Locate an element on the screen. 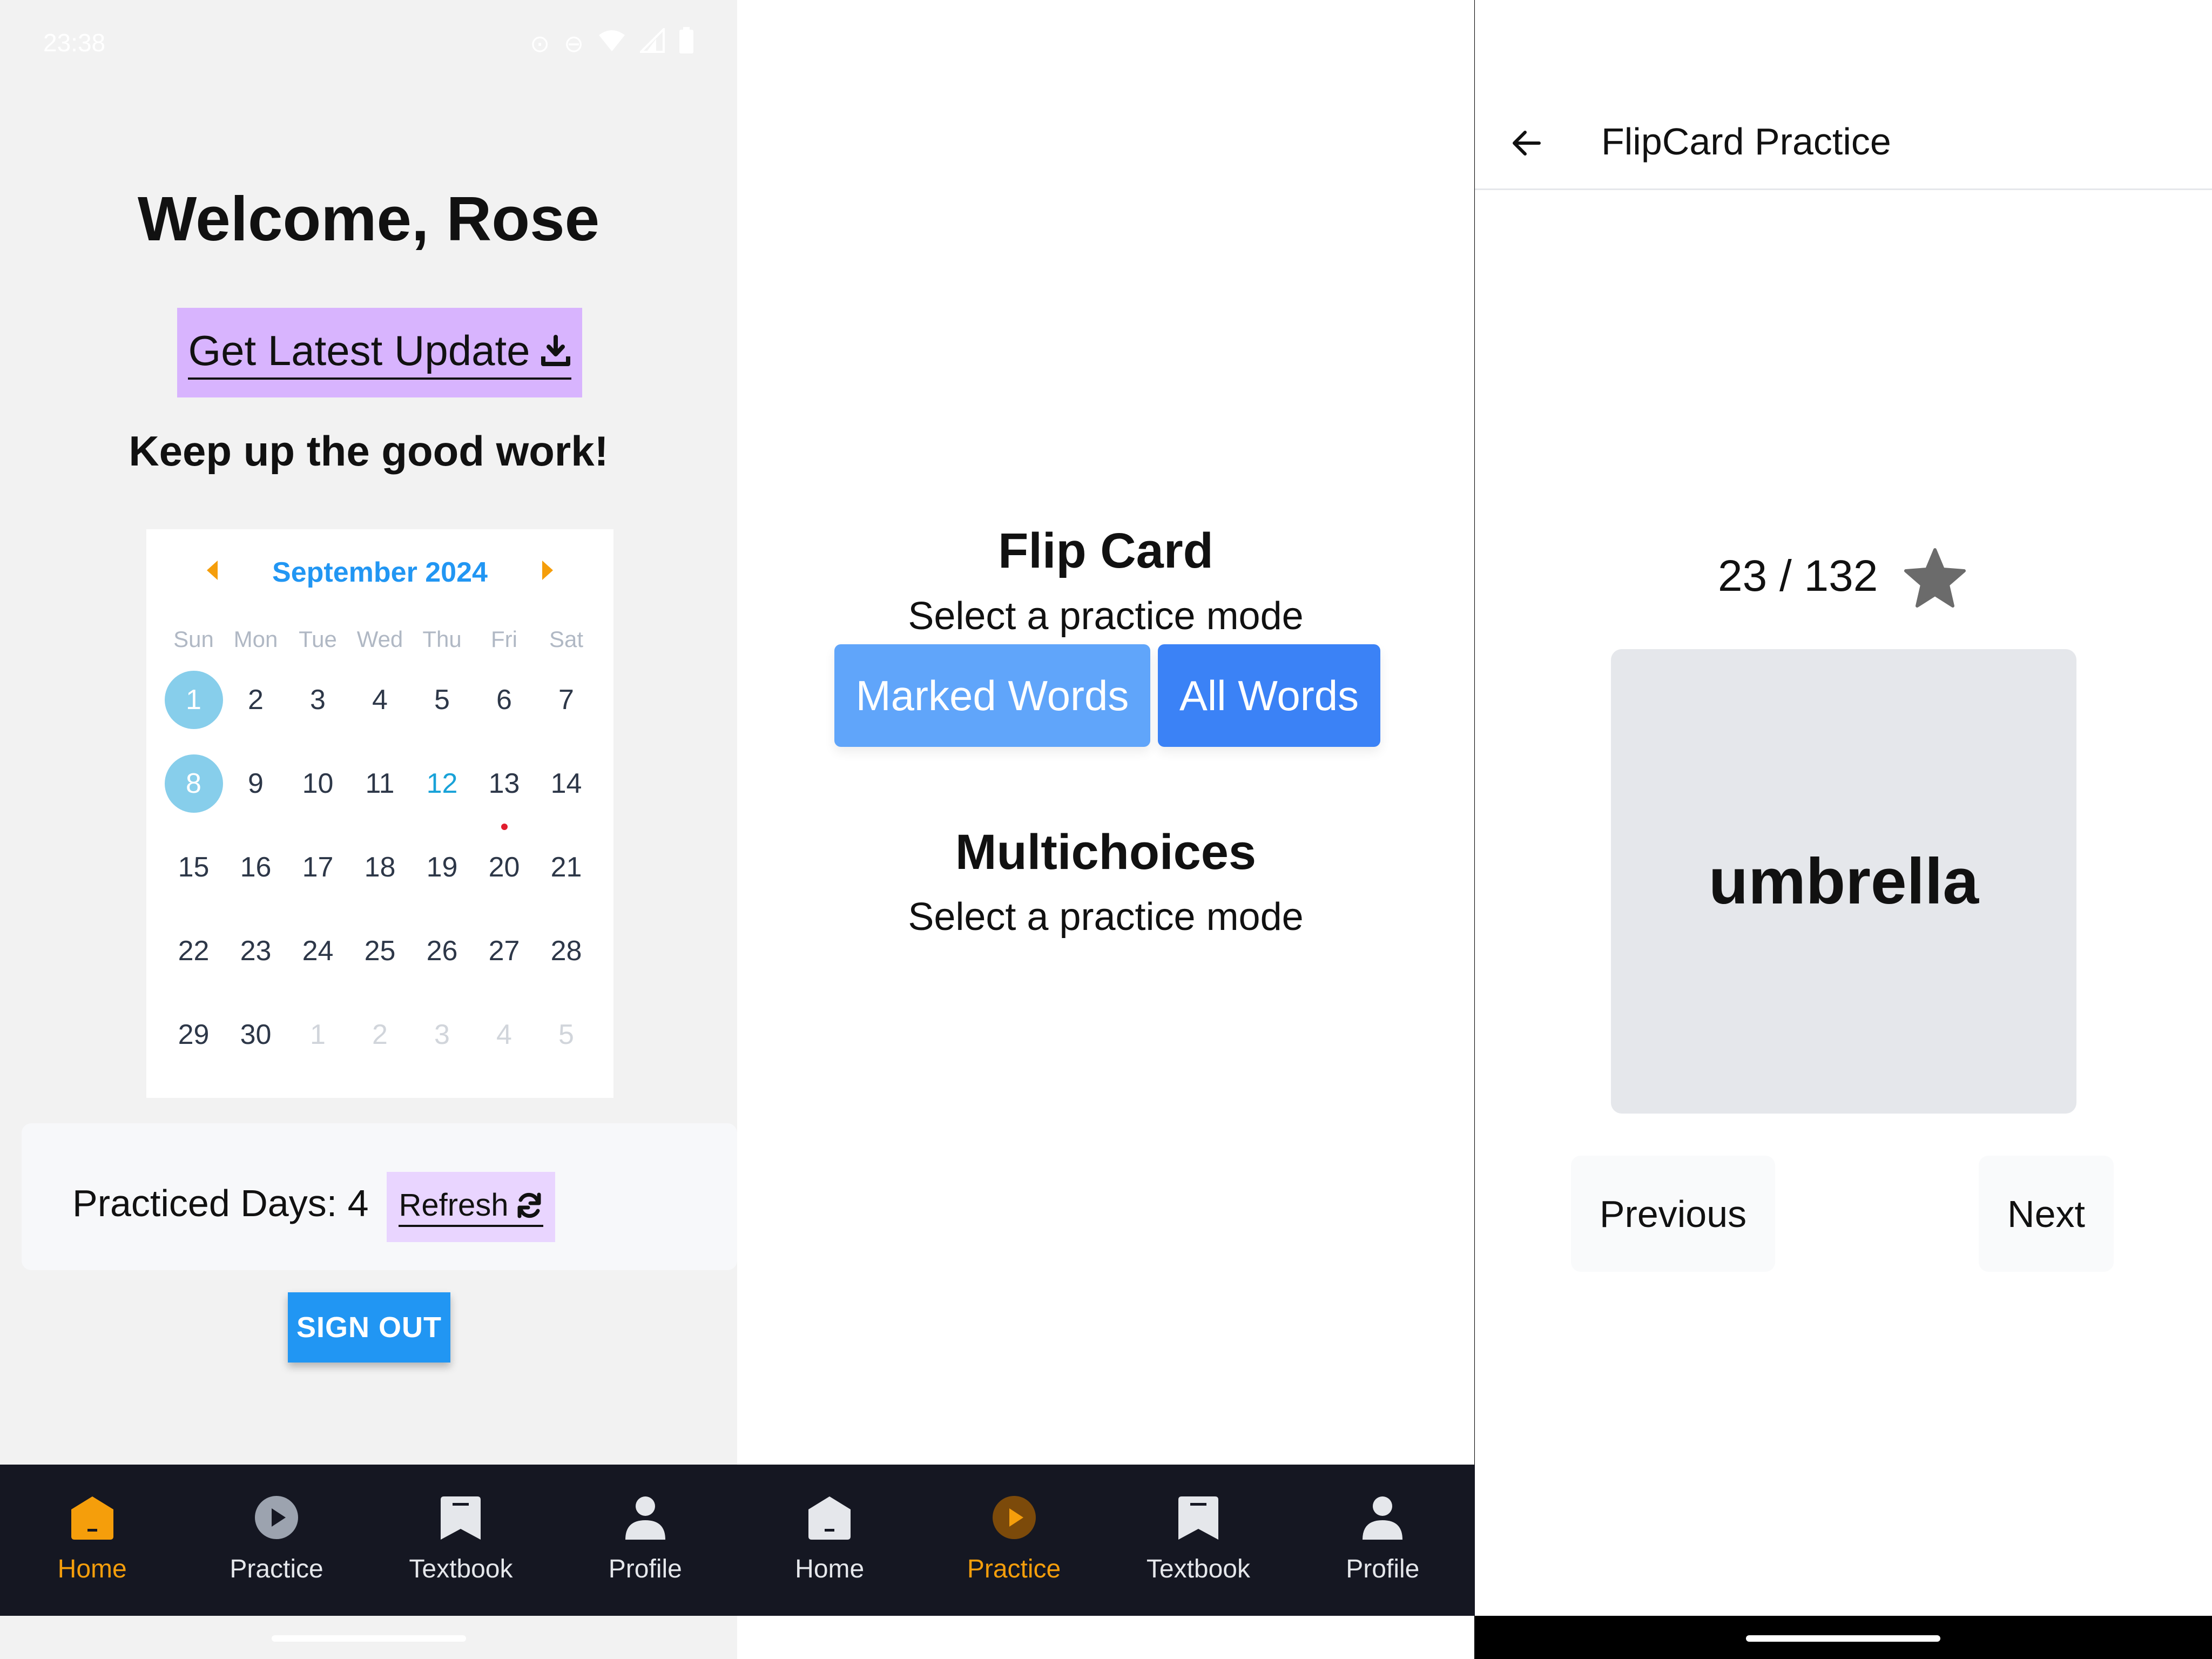 The width and height of the screenshot is (2212, 1659). all-words-button: All Words is located at coordinates (1269, 695).